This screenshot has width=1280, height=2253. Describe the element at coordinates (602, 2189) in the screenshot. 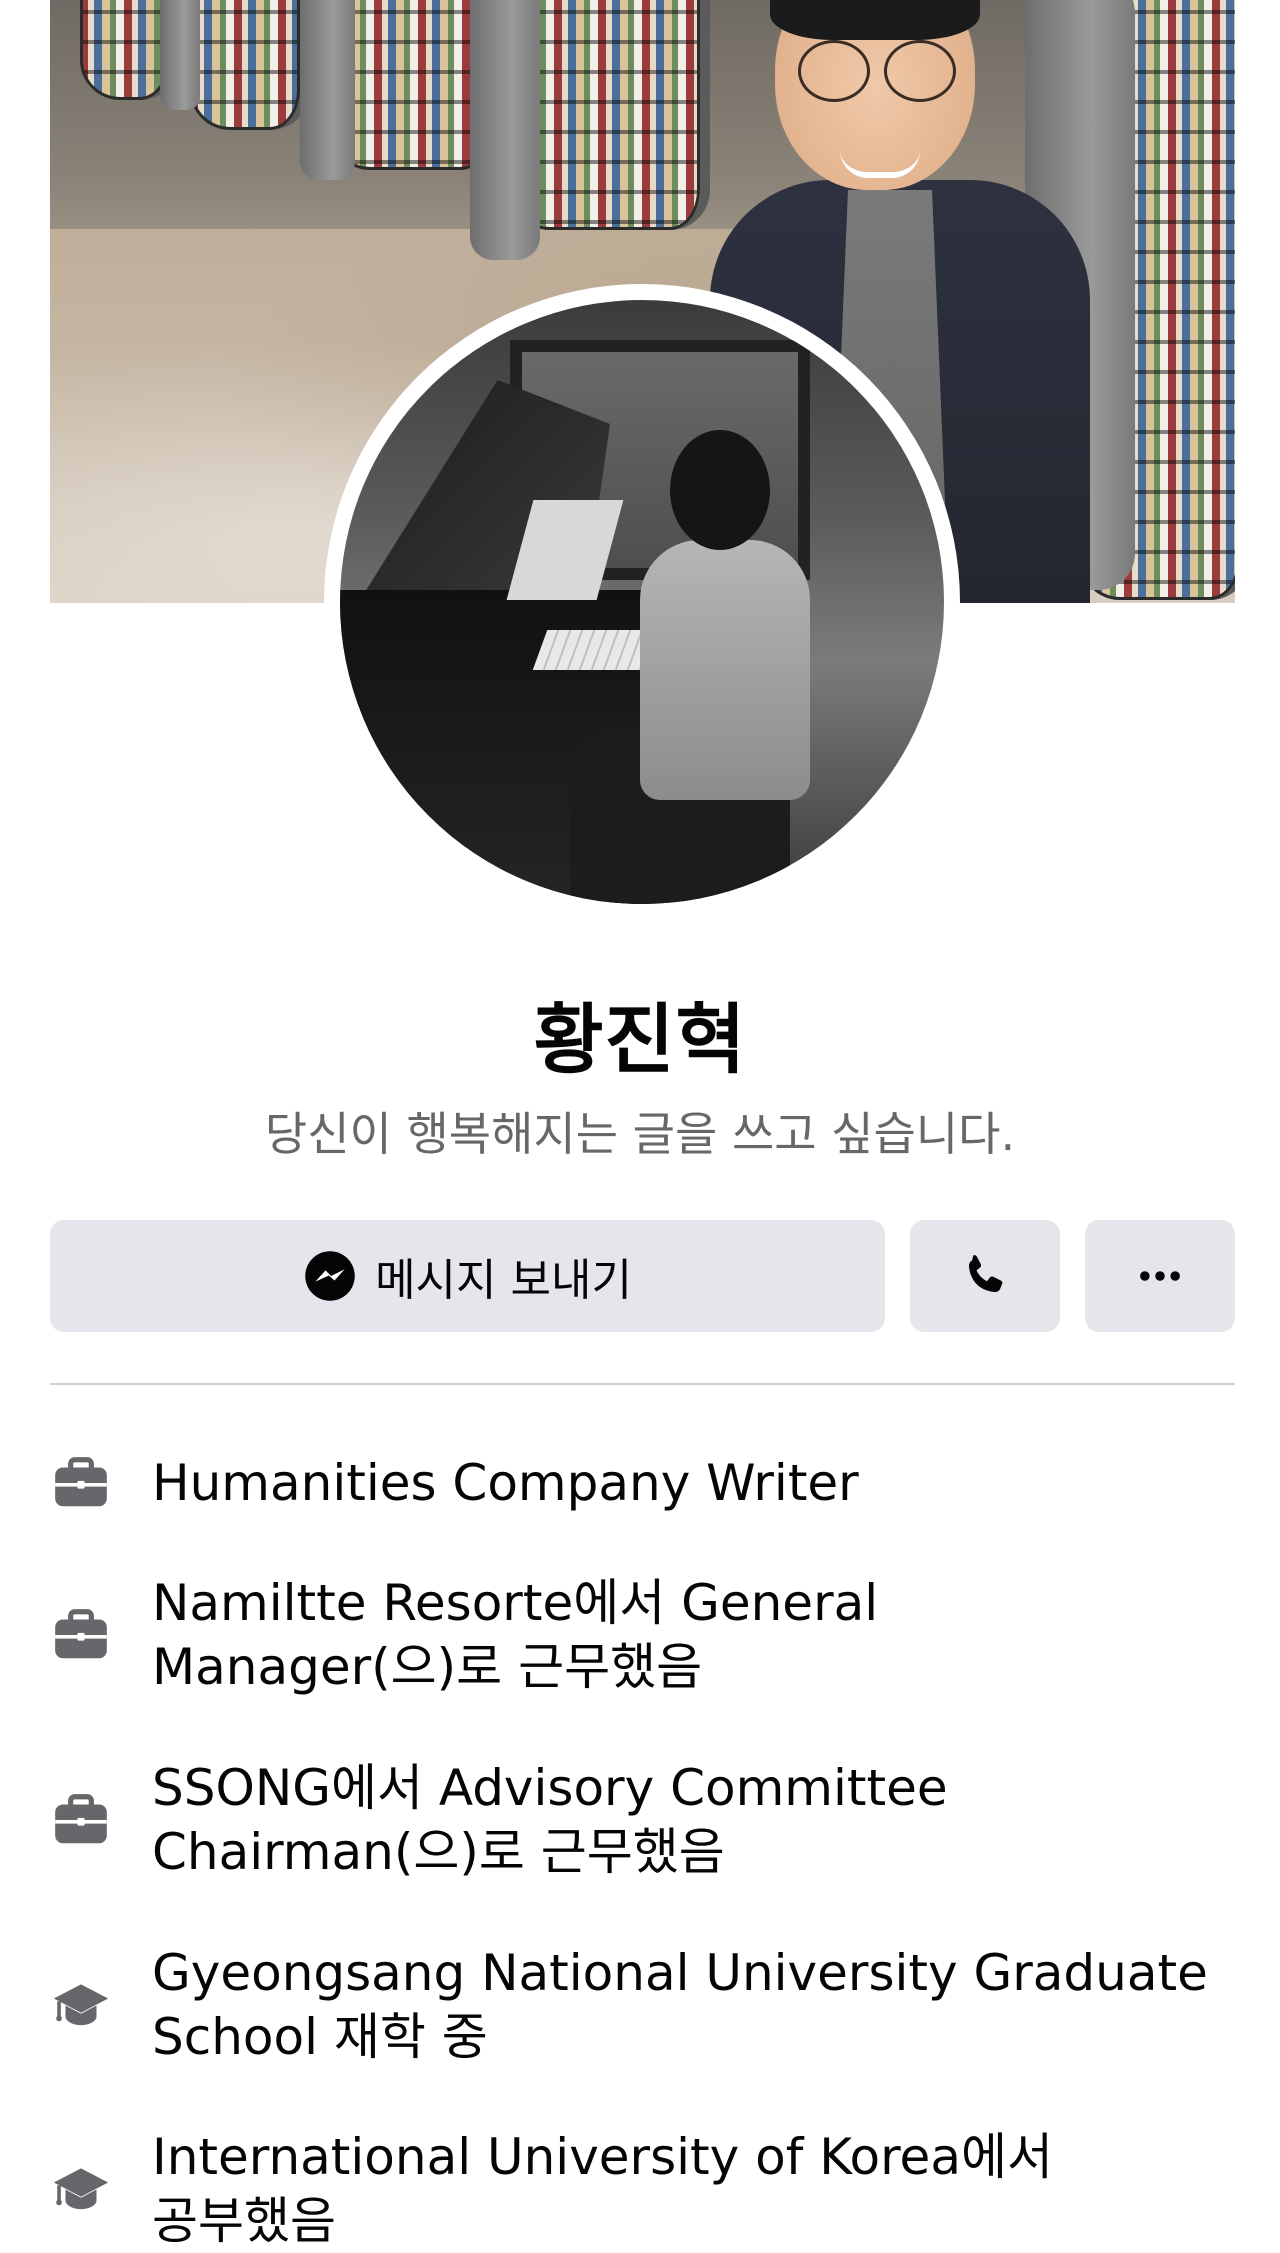

I see `info-text: International University of Korea에서 공부했음` at that location.